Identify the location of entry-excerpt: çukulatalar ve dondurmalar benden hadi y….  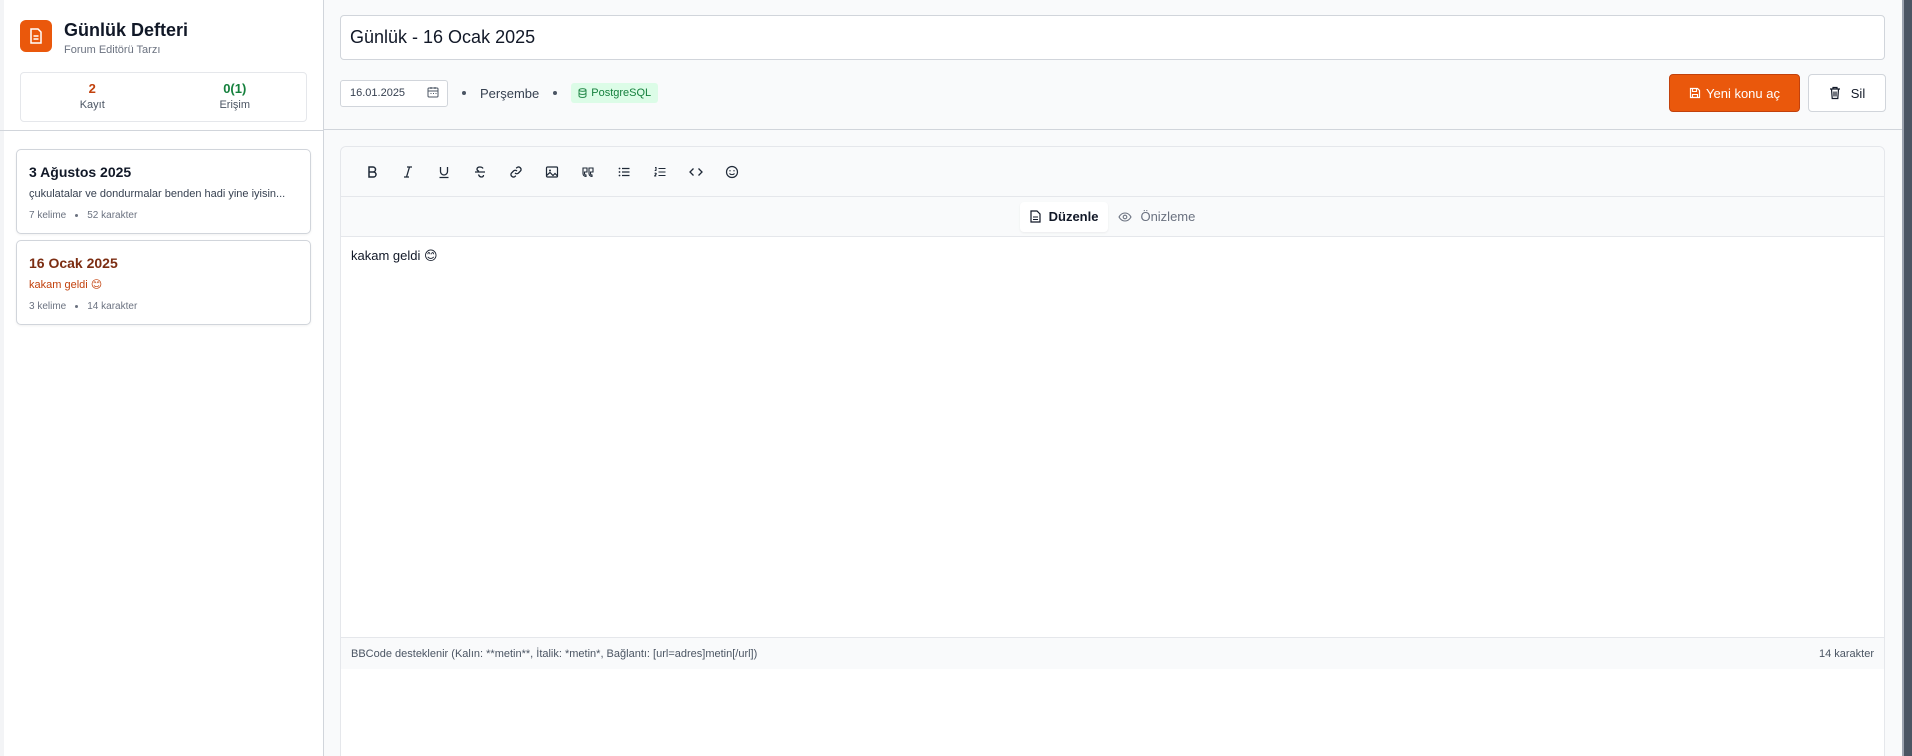
(157, 194).